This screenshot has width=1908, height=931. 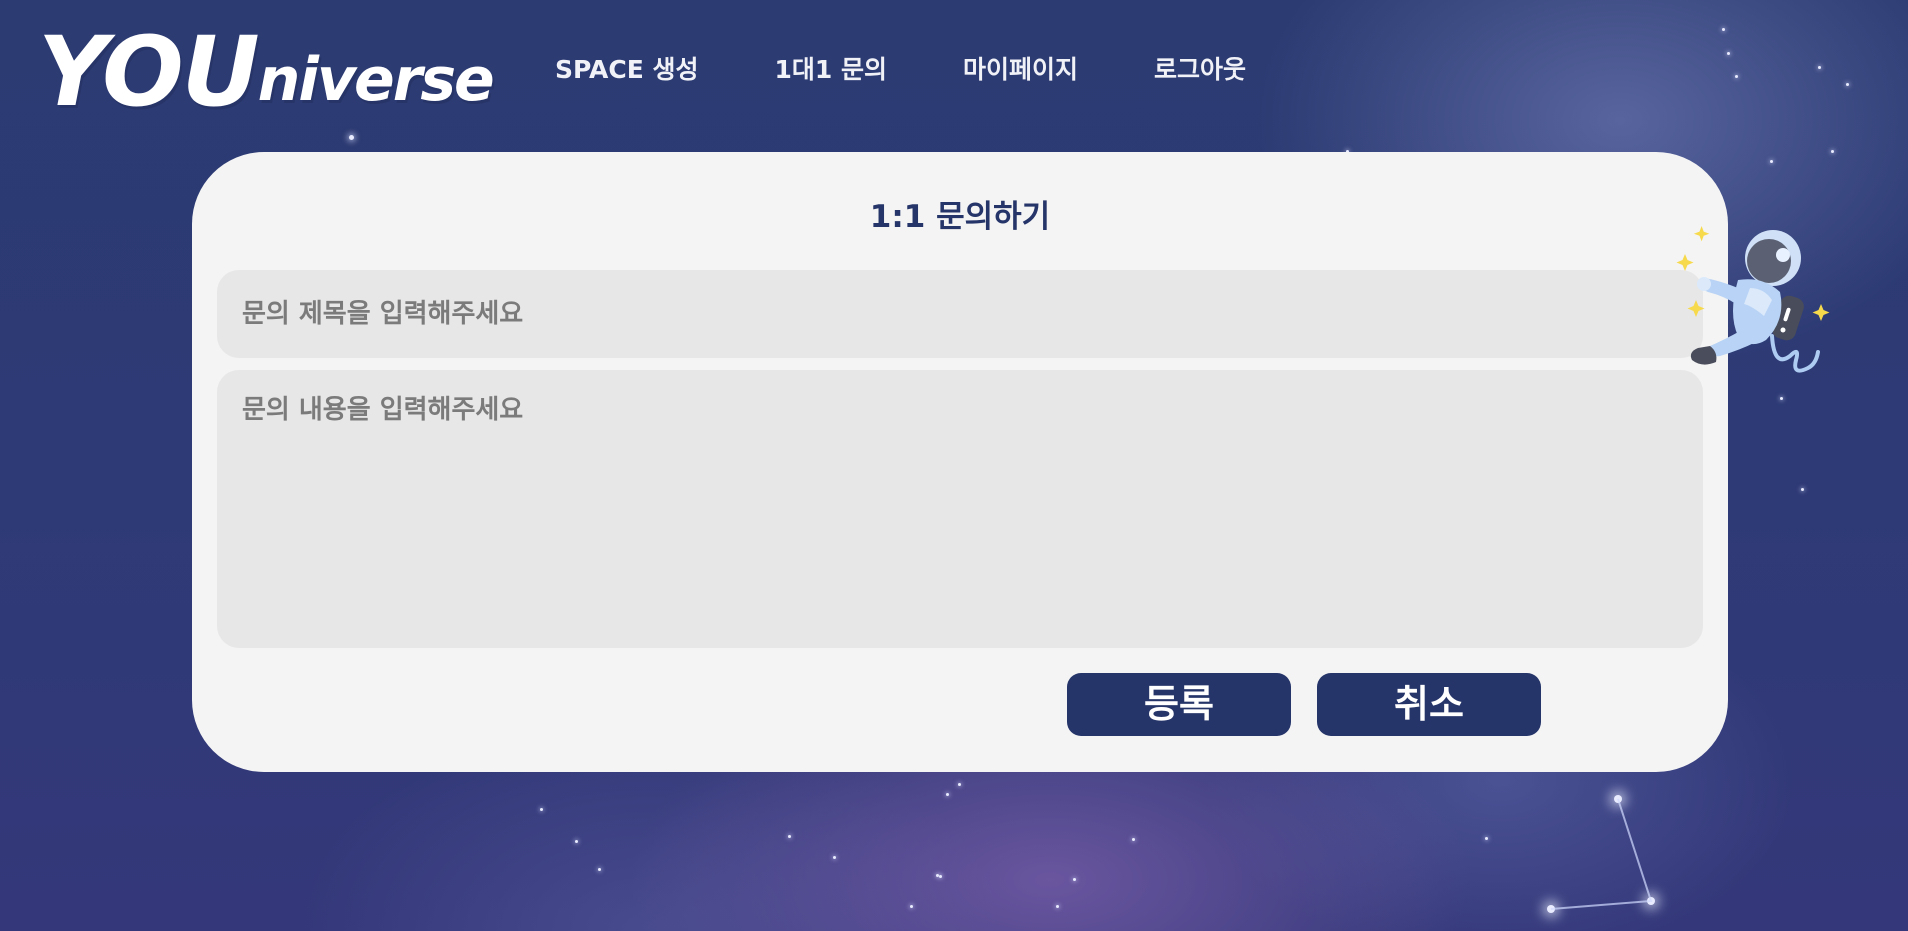 What do you see at coordinates (1753, 299) in the screenshot?
I see `astronaut-icon` at bounding box center [1753, 299].